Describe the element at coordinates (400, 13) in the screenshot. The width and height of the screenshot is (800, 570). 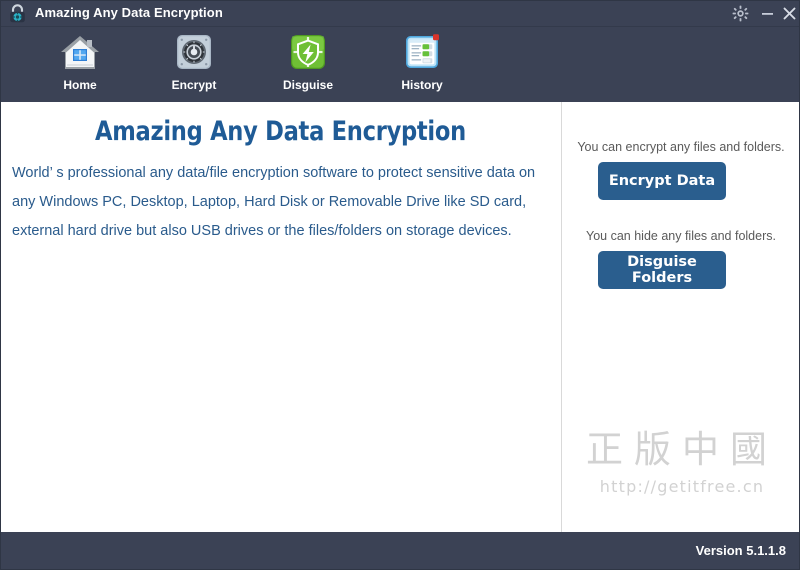
I see `title-bar: Amazing Any Data Encryption` at that location.